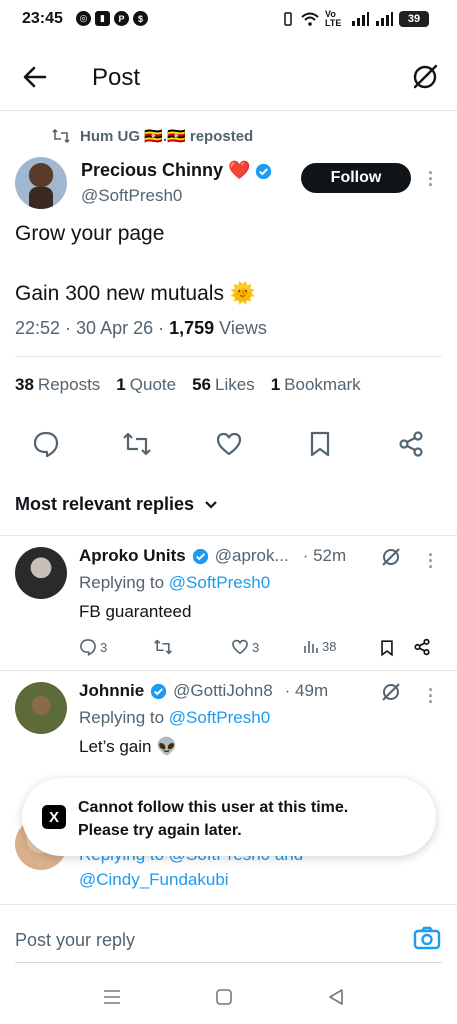 This screenshot has height=1024, width=457. I want to click on repost-indicator: Hum UG 🇺🇬.🇺🇬 reposted, so click(152, 136).